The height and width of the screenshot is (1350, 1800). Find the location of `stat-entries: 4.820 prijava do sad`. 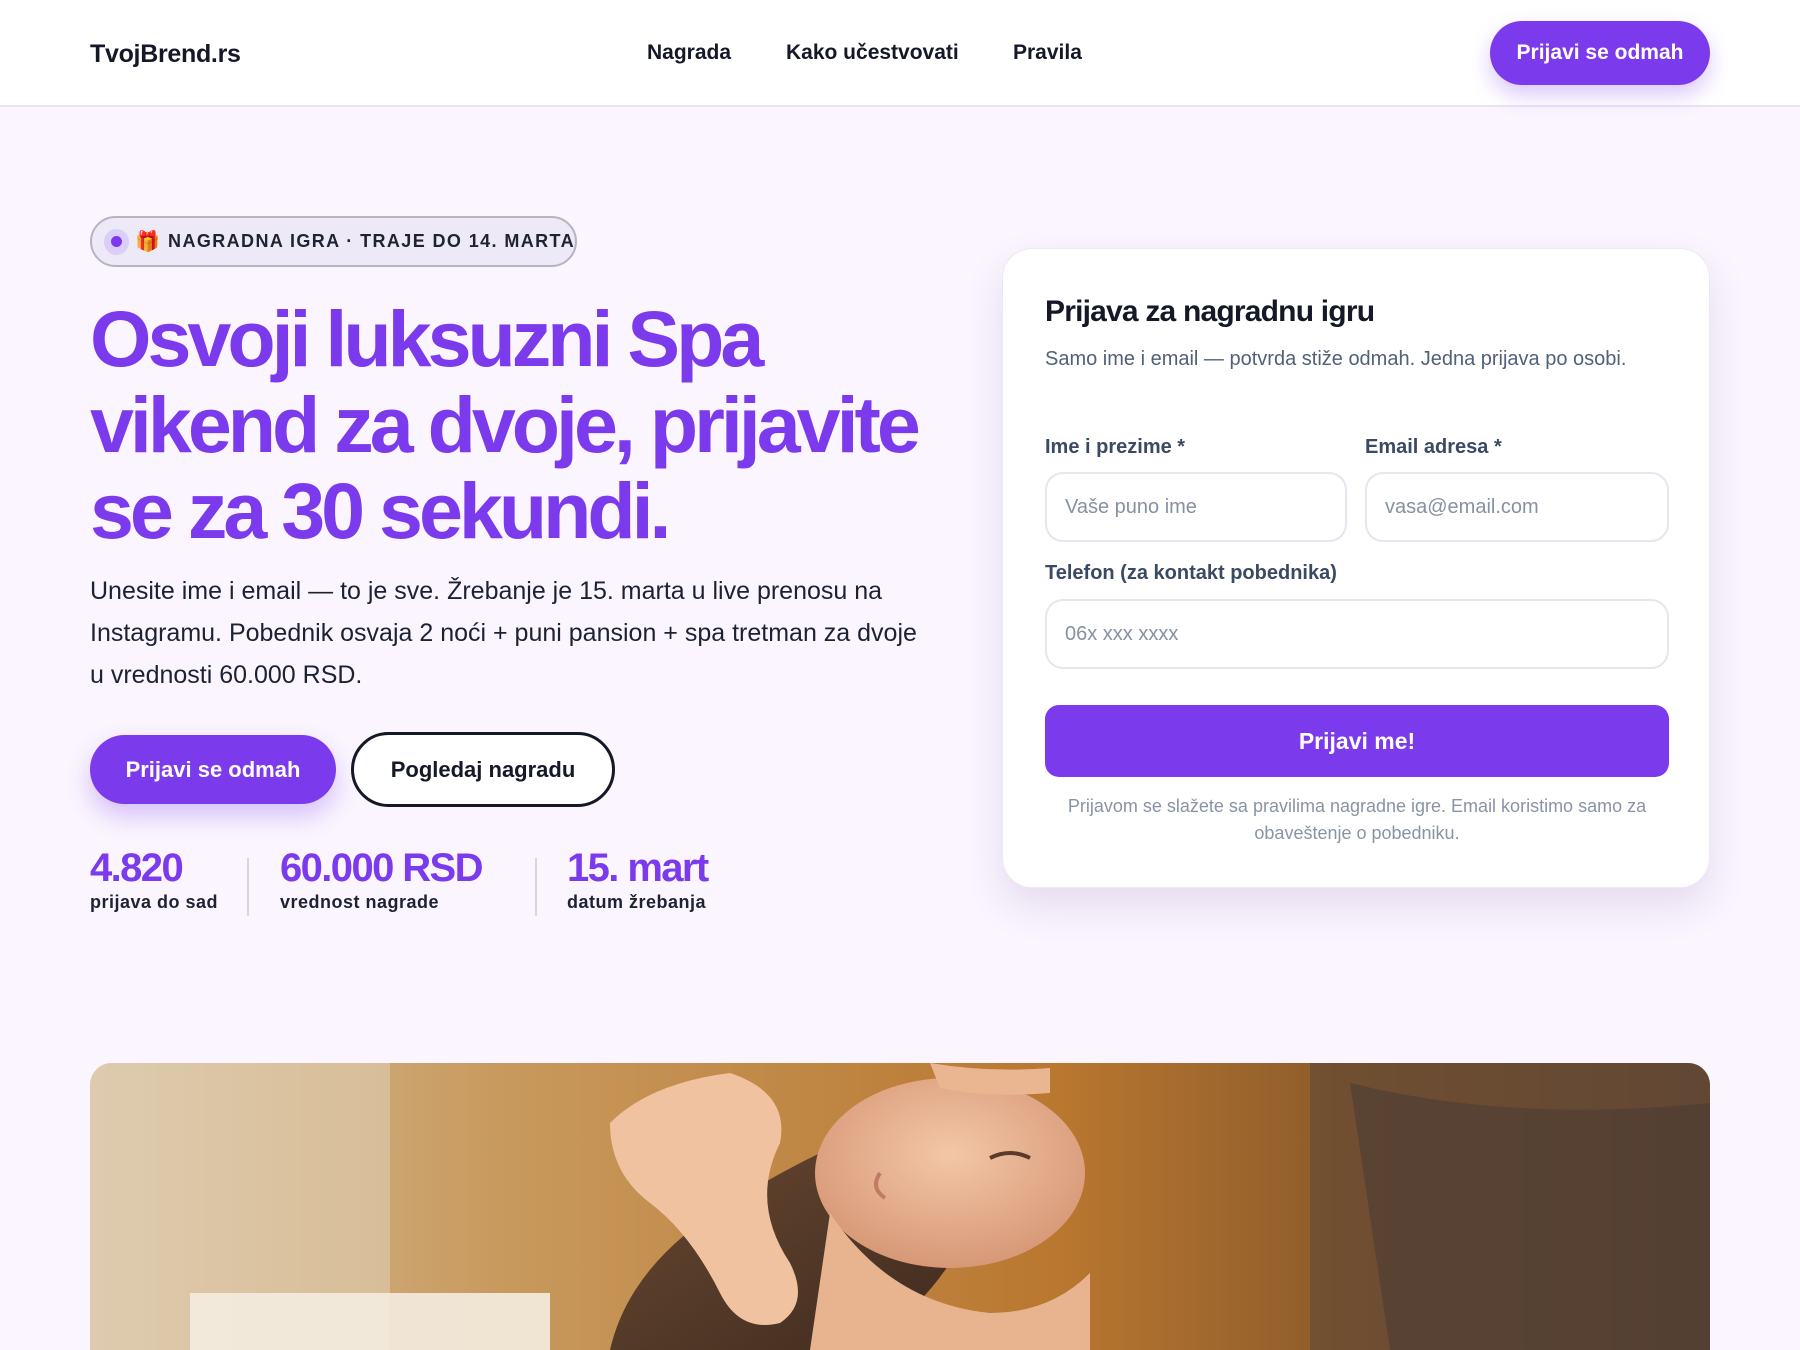

stat-entries: 4.820 prijava do sad is located at coordinates (154, 879).